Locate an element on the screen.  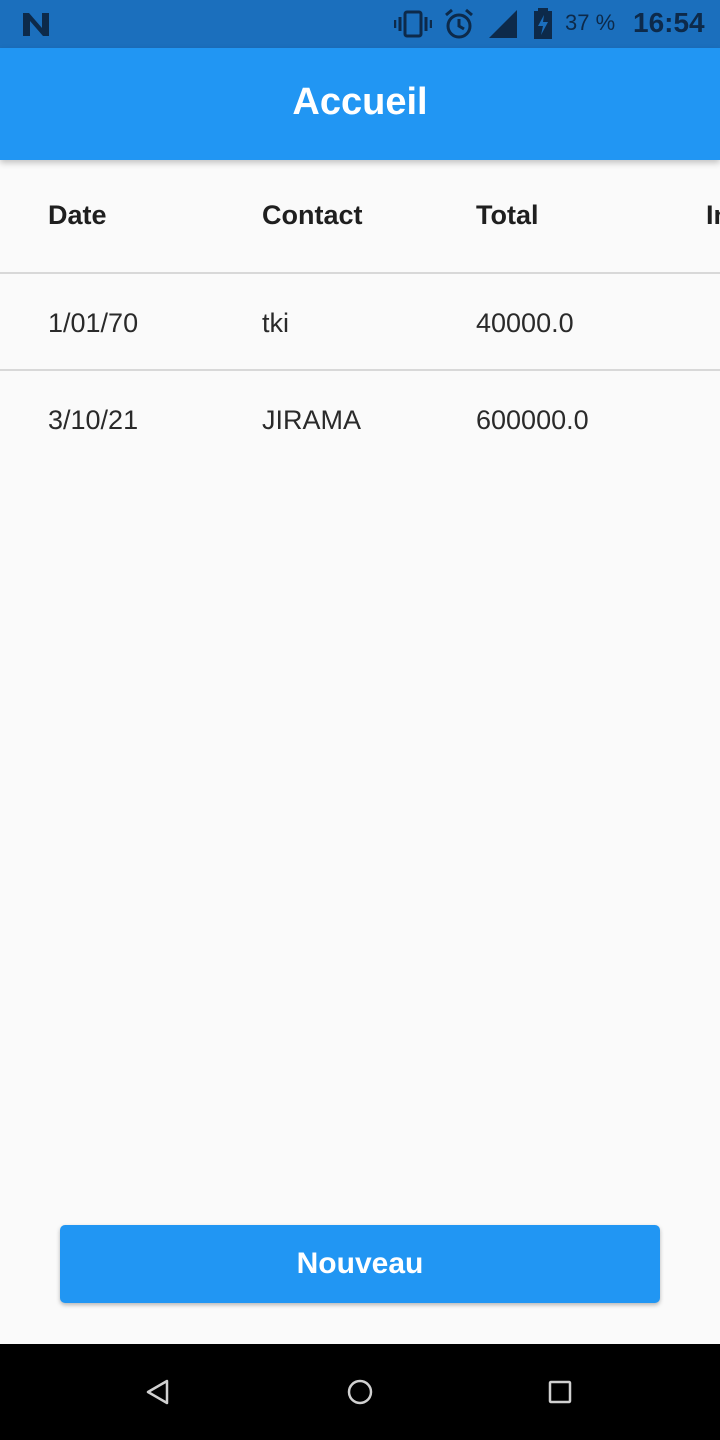
navigation-bar is located at coordinates (360, 1392).